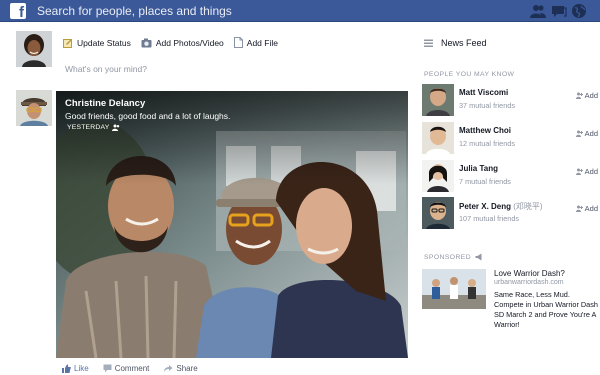  What do you see at coordinates (187, 368) in the screenshot?
I see `share-label: Share` at bounding box center [187, 368].